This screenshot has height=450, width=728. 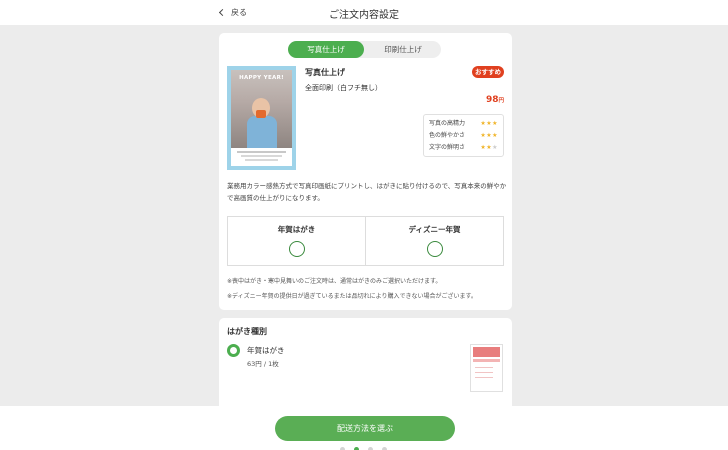 What do you see at coordinates (486, 368) in the screenshot?
I see `postcard-thumbnail` at bounding box center [486, 368].